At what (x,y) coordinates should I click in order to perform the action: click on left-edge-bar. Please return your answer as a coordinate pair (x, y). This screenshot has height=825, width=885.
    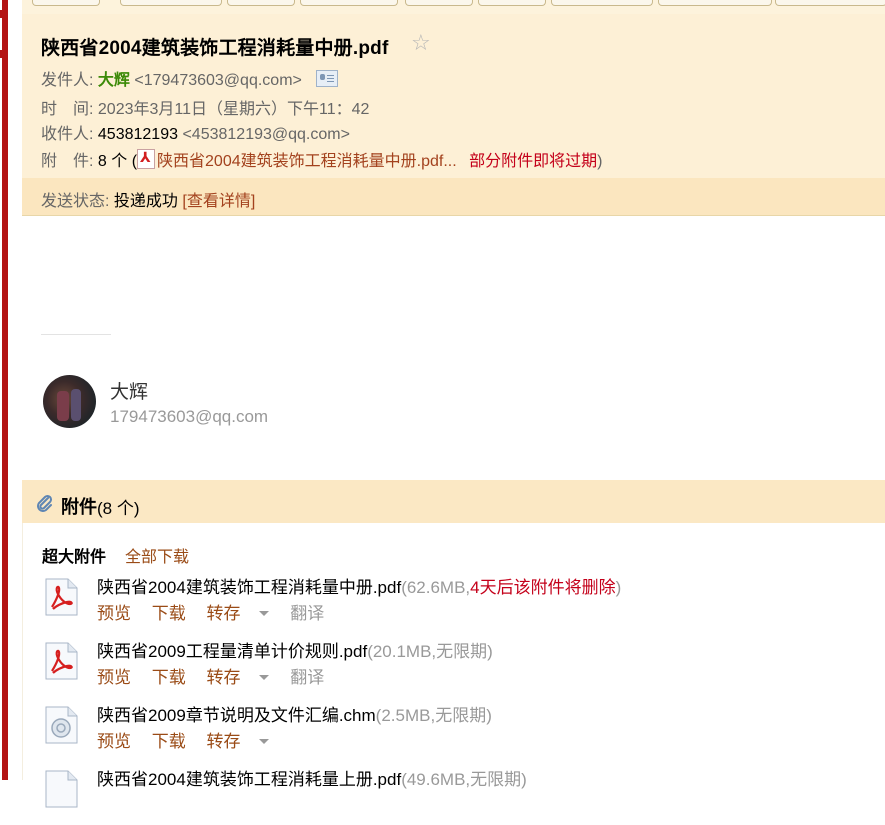
    Looking at the image, I should click on (5, 390).